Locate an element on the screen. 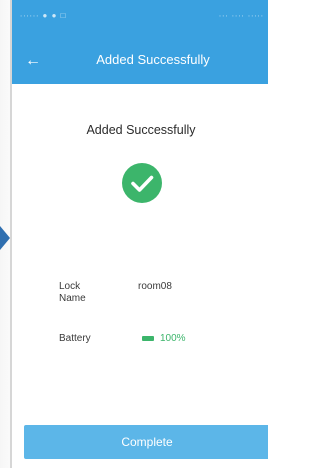 Image resolution: width=320 pixels, height=468 pixels. page-title: Added Successfully is located at coordinates (153, 59).